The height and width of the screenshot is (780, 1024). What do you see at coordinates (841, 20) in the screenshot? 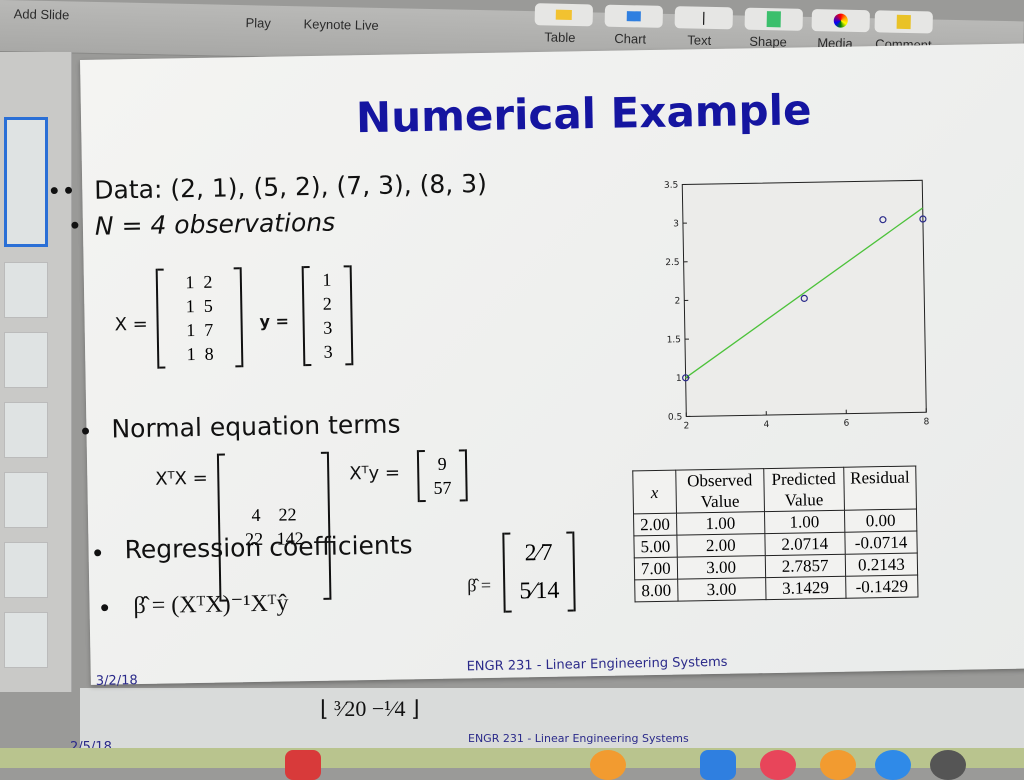
I see `media-icon` at bounding box center [841, 20].